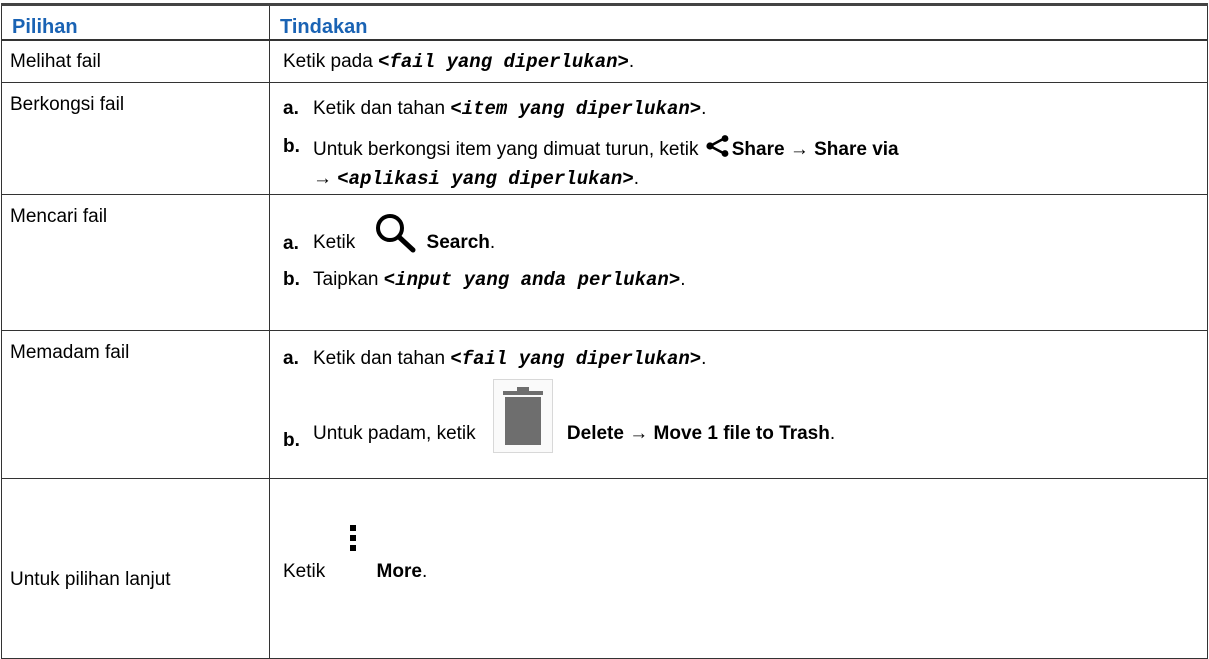  I want to click on trash-icon, so click(522, 415).